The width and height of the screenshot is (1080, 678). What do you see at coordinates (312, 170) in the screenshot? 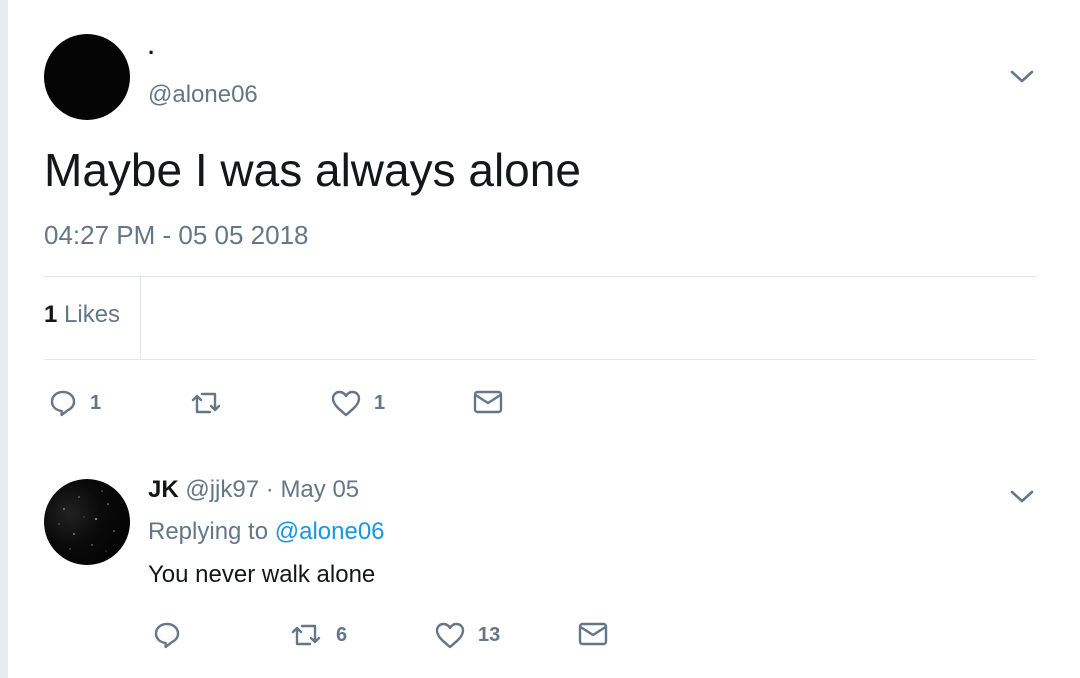
I see `tweet-text: Maybe I was always alone` at bounding box center [312, 170].